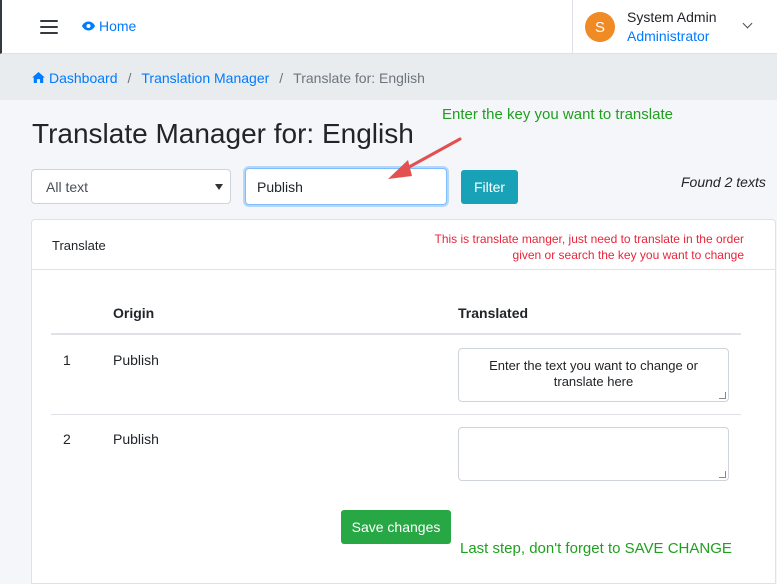 The width and height of the screenshot is (777, 584). What do you see at coordinates (425, 158) in the screenshot?
I see `annotation-arrow-icon` at bounding box center [425, 158].